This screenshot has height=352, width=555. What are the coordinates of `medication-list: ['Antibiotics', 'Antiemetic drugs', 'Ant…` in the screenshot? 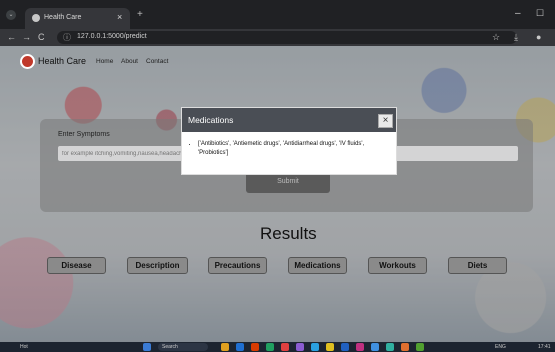 It's located at (288, 149).